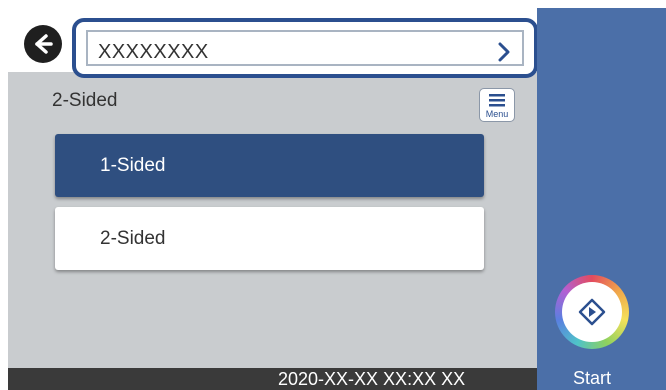  Describe the element at coordinates (153, 52) in the screenshot. I see `destination-path-value: XXXXXXXX` at that location.